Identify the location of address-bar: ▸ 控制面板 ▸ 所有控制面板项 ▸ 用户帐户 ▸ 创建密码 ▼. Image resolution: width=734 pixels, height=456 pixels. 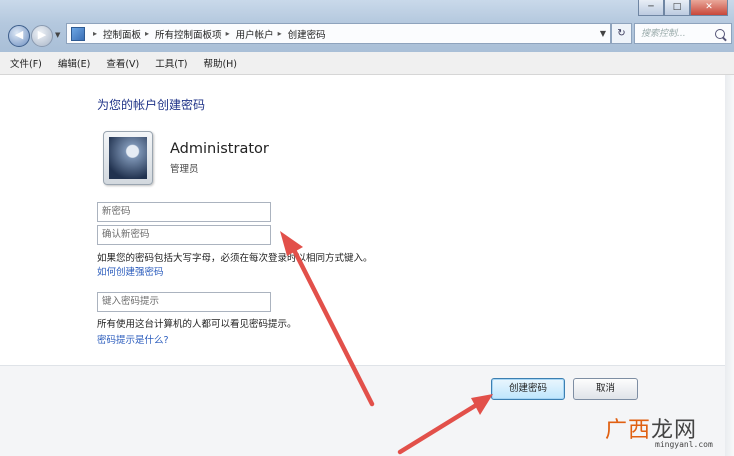
(338, 33).